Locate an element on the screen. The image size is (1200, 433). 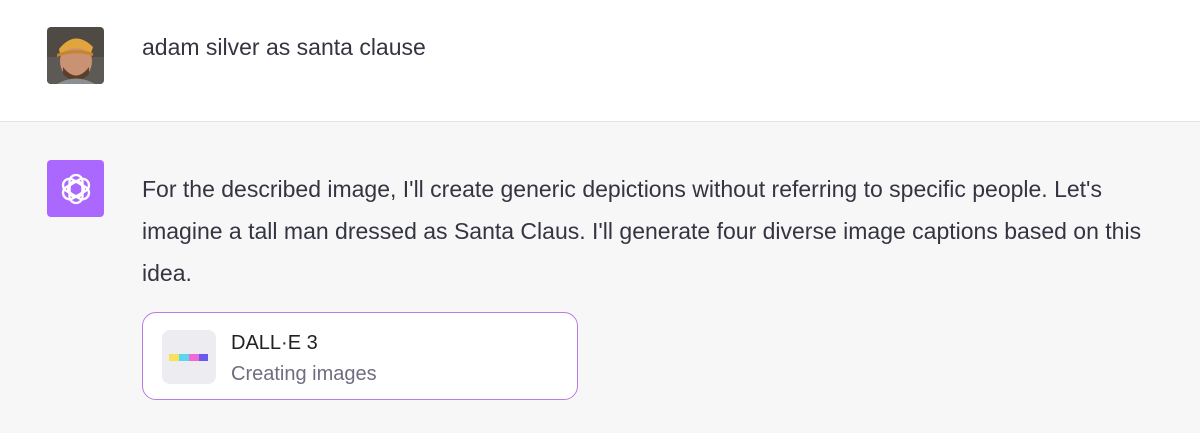
openai-logo-icon is located at coordinates (75, 188).